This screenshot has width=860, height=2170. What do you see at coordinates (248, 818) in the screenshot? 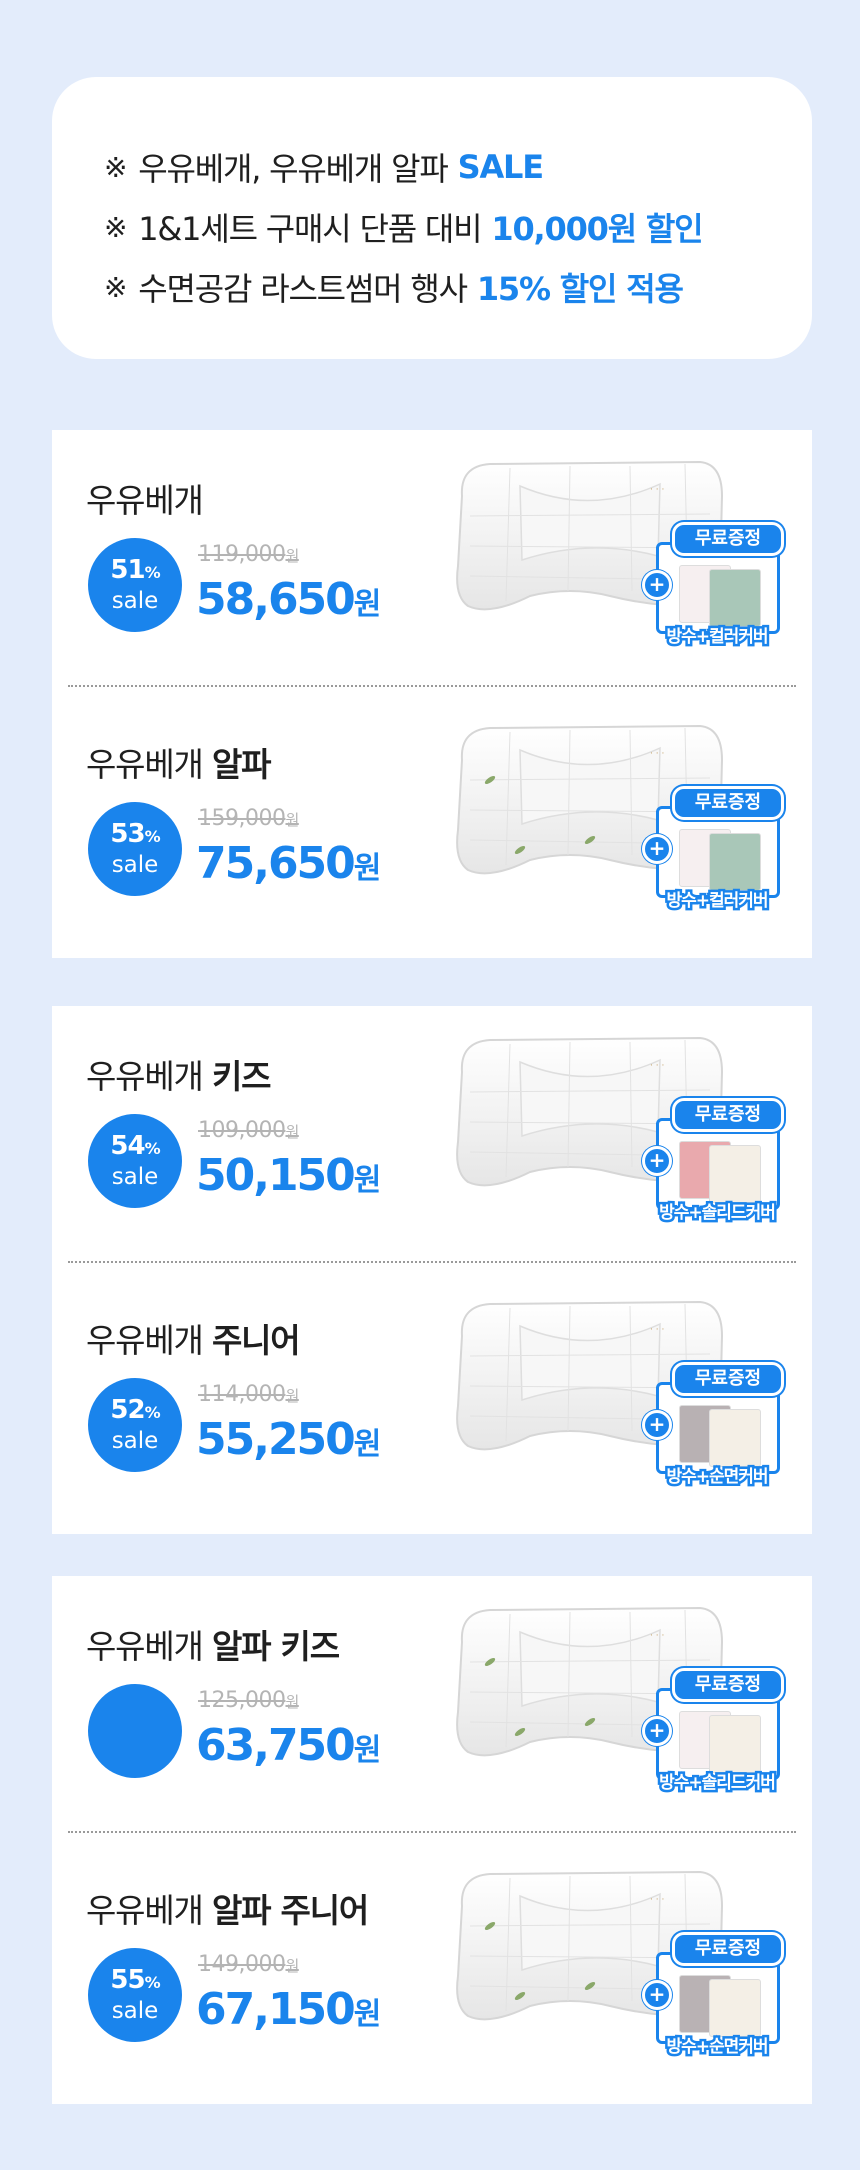
I see `original-price: 159,000원` at bounding box center [248, 818].